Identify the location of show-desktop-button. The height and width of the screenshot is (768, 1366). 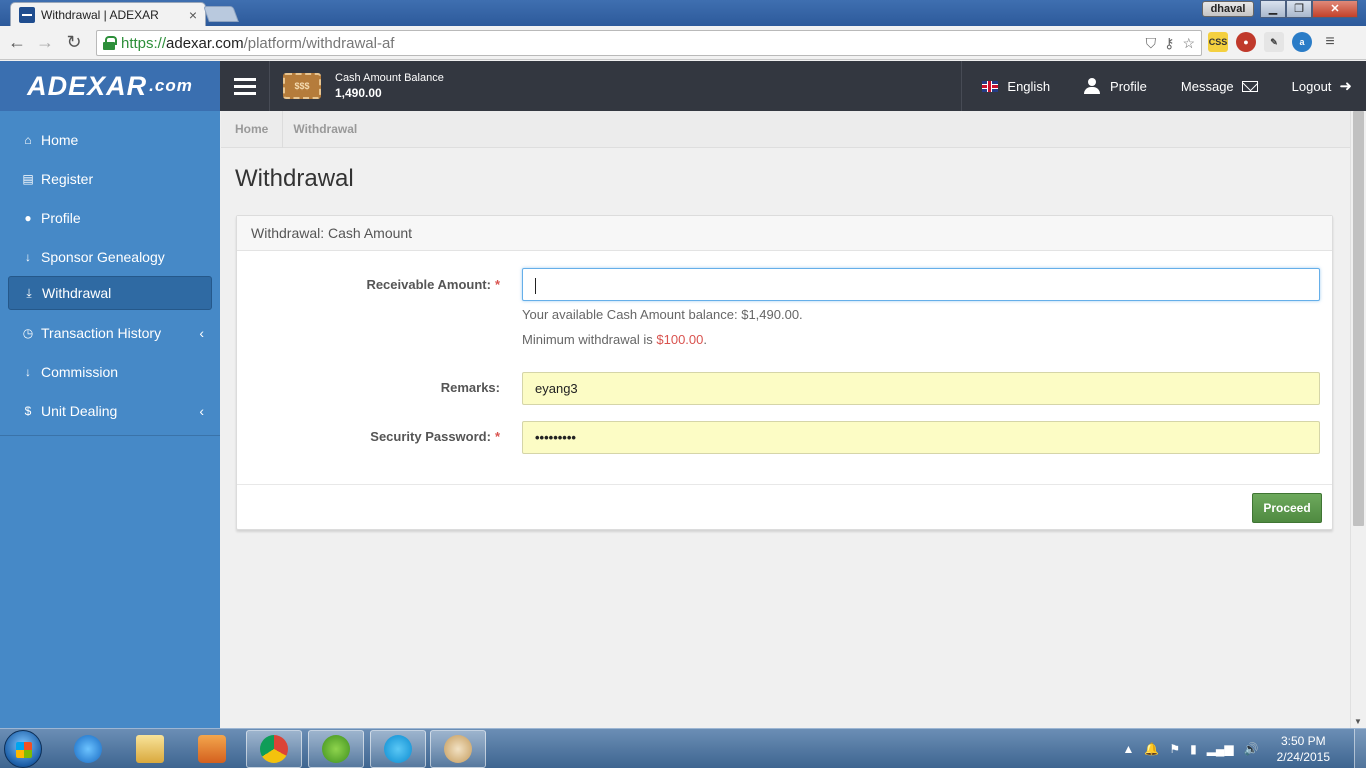
(1360, 748).